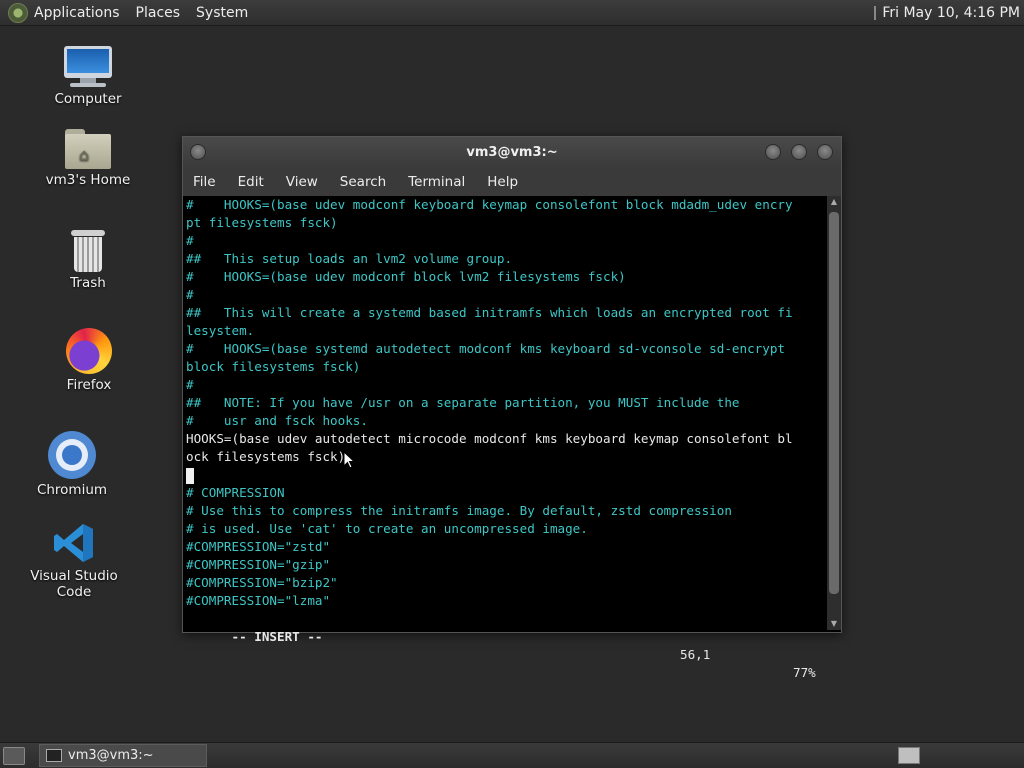 The width and height of the screenshot is (1024, 768). I want to click on terminal-line-hooks: ock filesystems fsck), so click(266, 456).